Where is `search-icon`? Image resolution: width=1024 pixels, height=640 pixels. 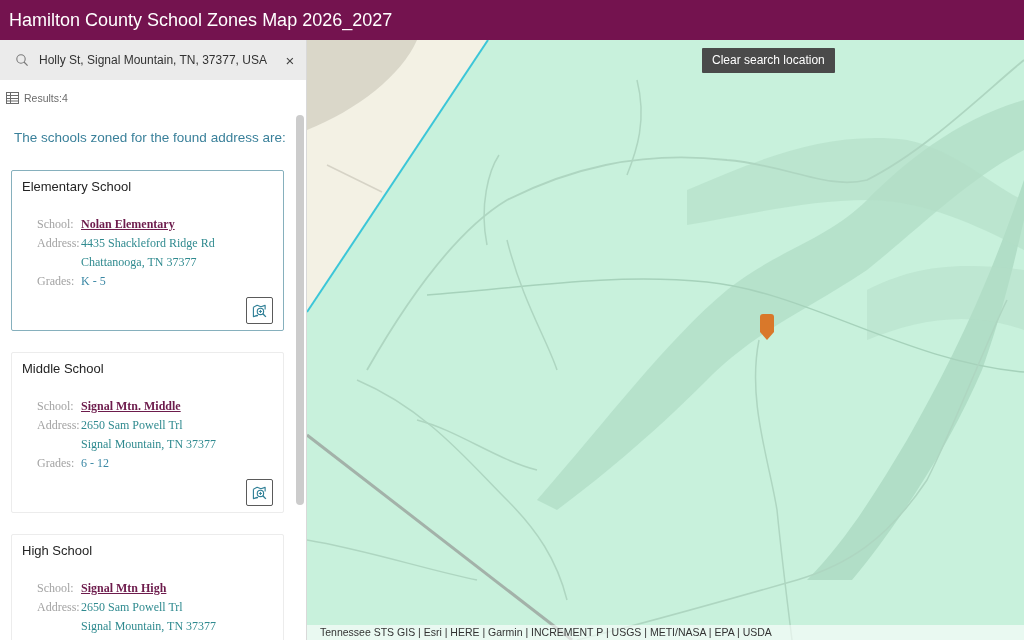 search-icon is located at coordinates (22, 60).